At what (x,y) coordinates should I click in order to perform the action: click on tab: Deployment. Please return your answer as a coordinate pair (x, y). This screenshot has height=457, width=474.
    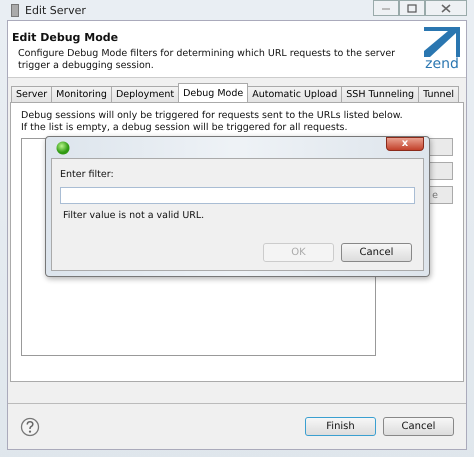
    Looking at the image, I should click on (145, 94).